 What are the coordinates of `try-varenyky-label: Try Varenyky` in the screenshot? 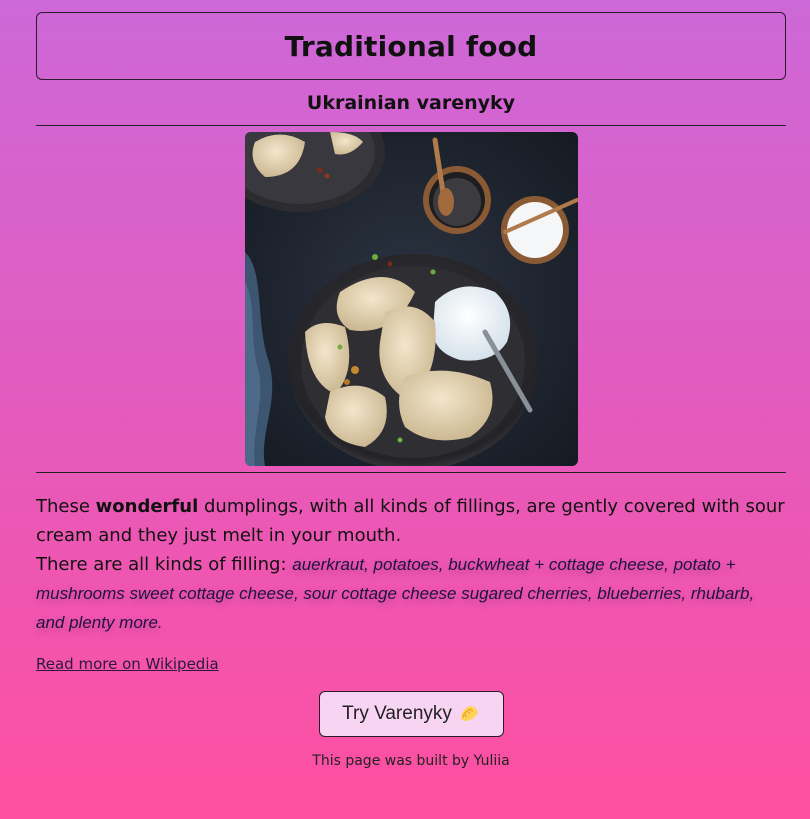 It's located at (397, 713).